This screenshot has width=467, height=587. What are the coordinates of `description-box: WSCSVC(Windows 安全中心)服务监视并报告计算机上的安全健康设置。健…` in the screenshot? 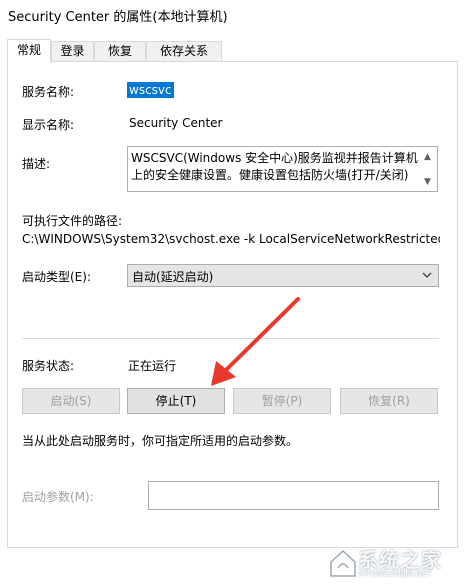 It's located at (282, 169).